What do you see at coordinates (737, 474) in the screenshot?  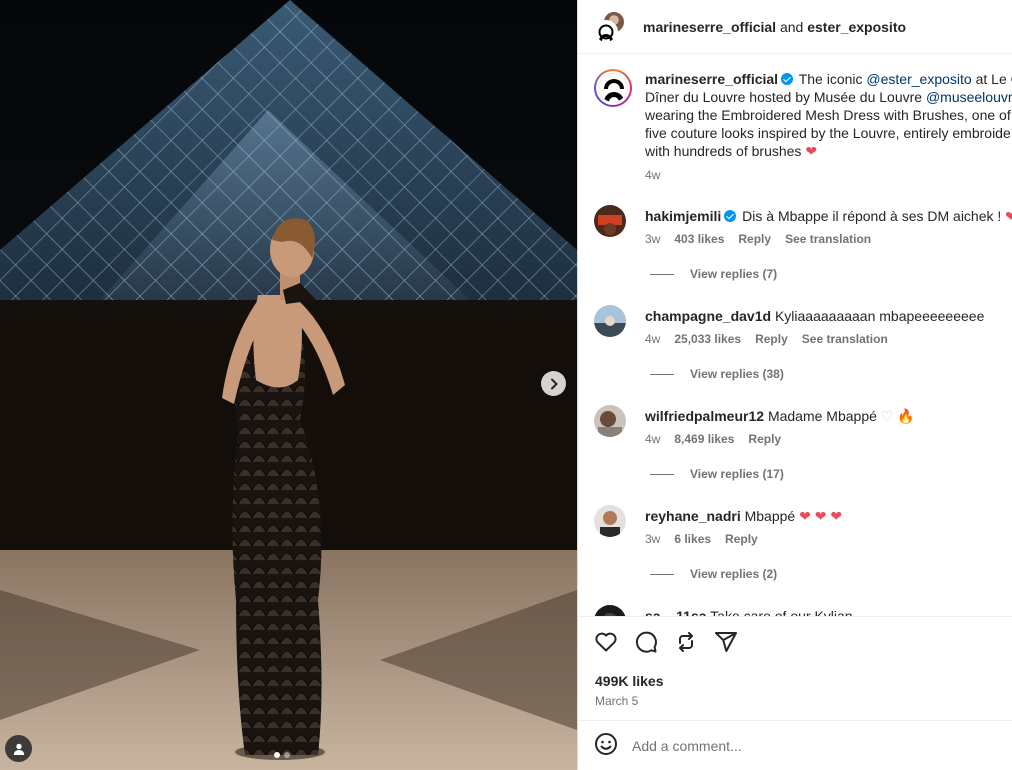 I see `view-replies-label: View replies (17)` at bounding box center [737, 474].